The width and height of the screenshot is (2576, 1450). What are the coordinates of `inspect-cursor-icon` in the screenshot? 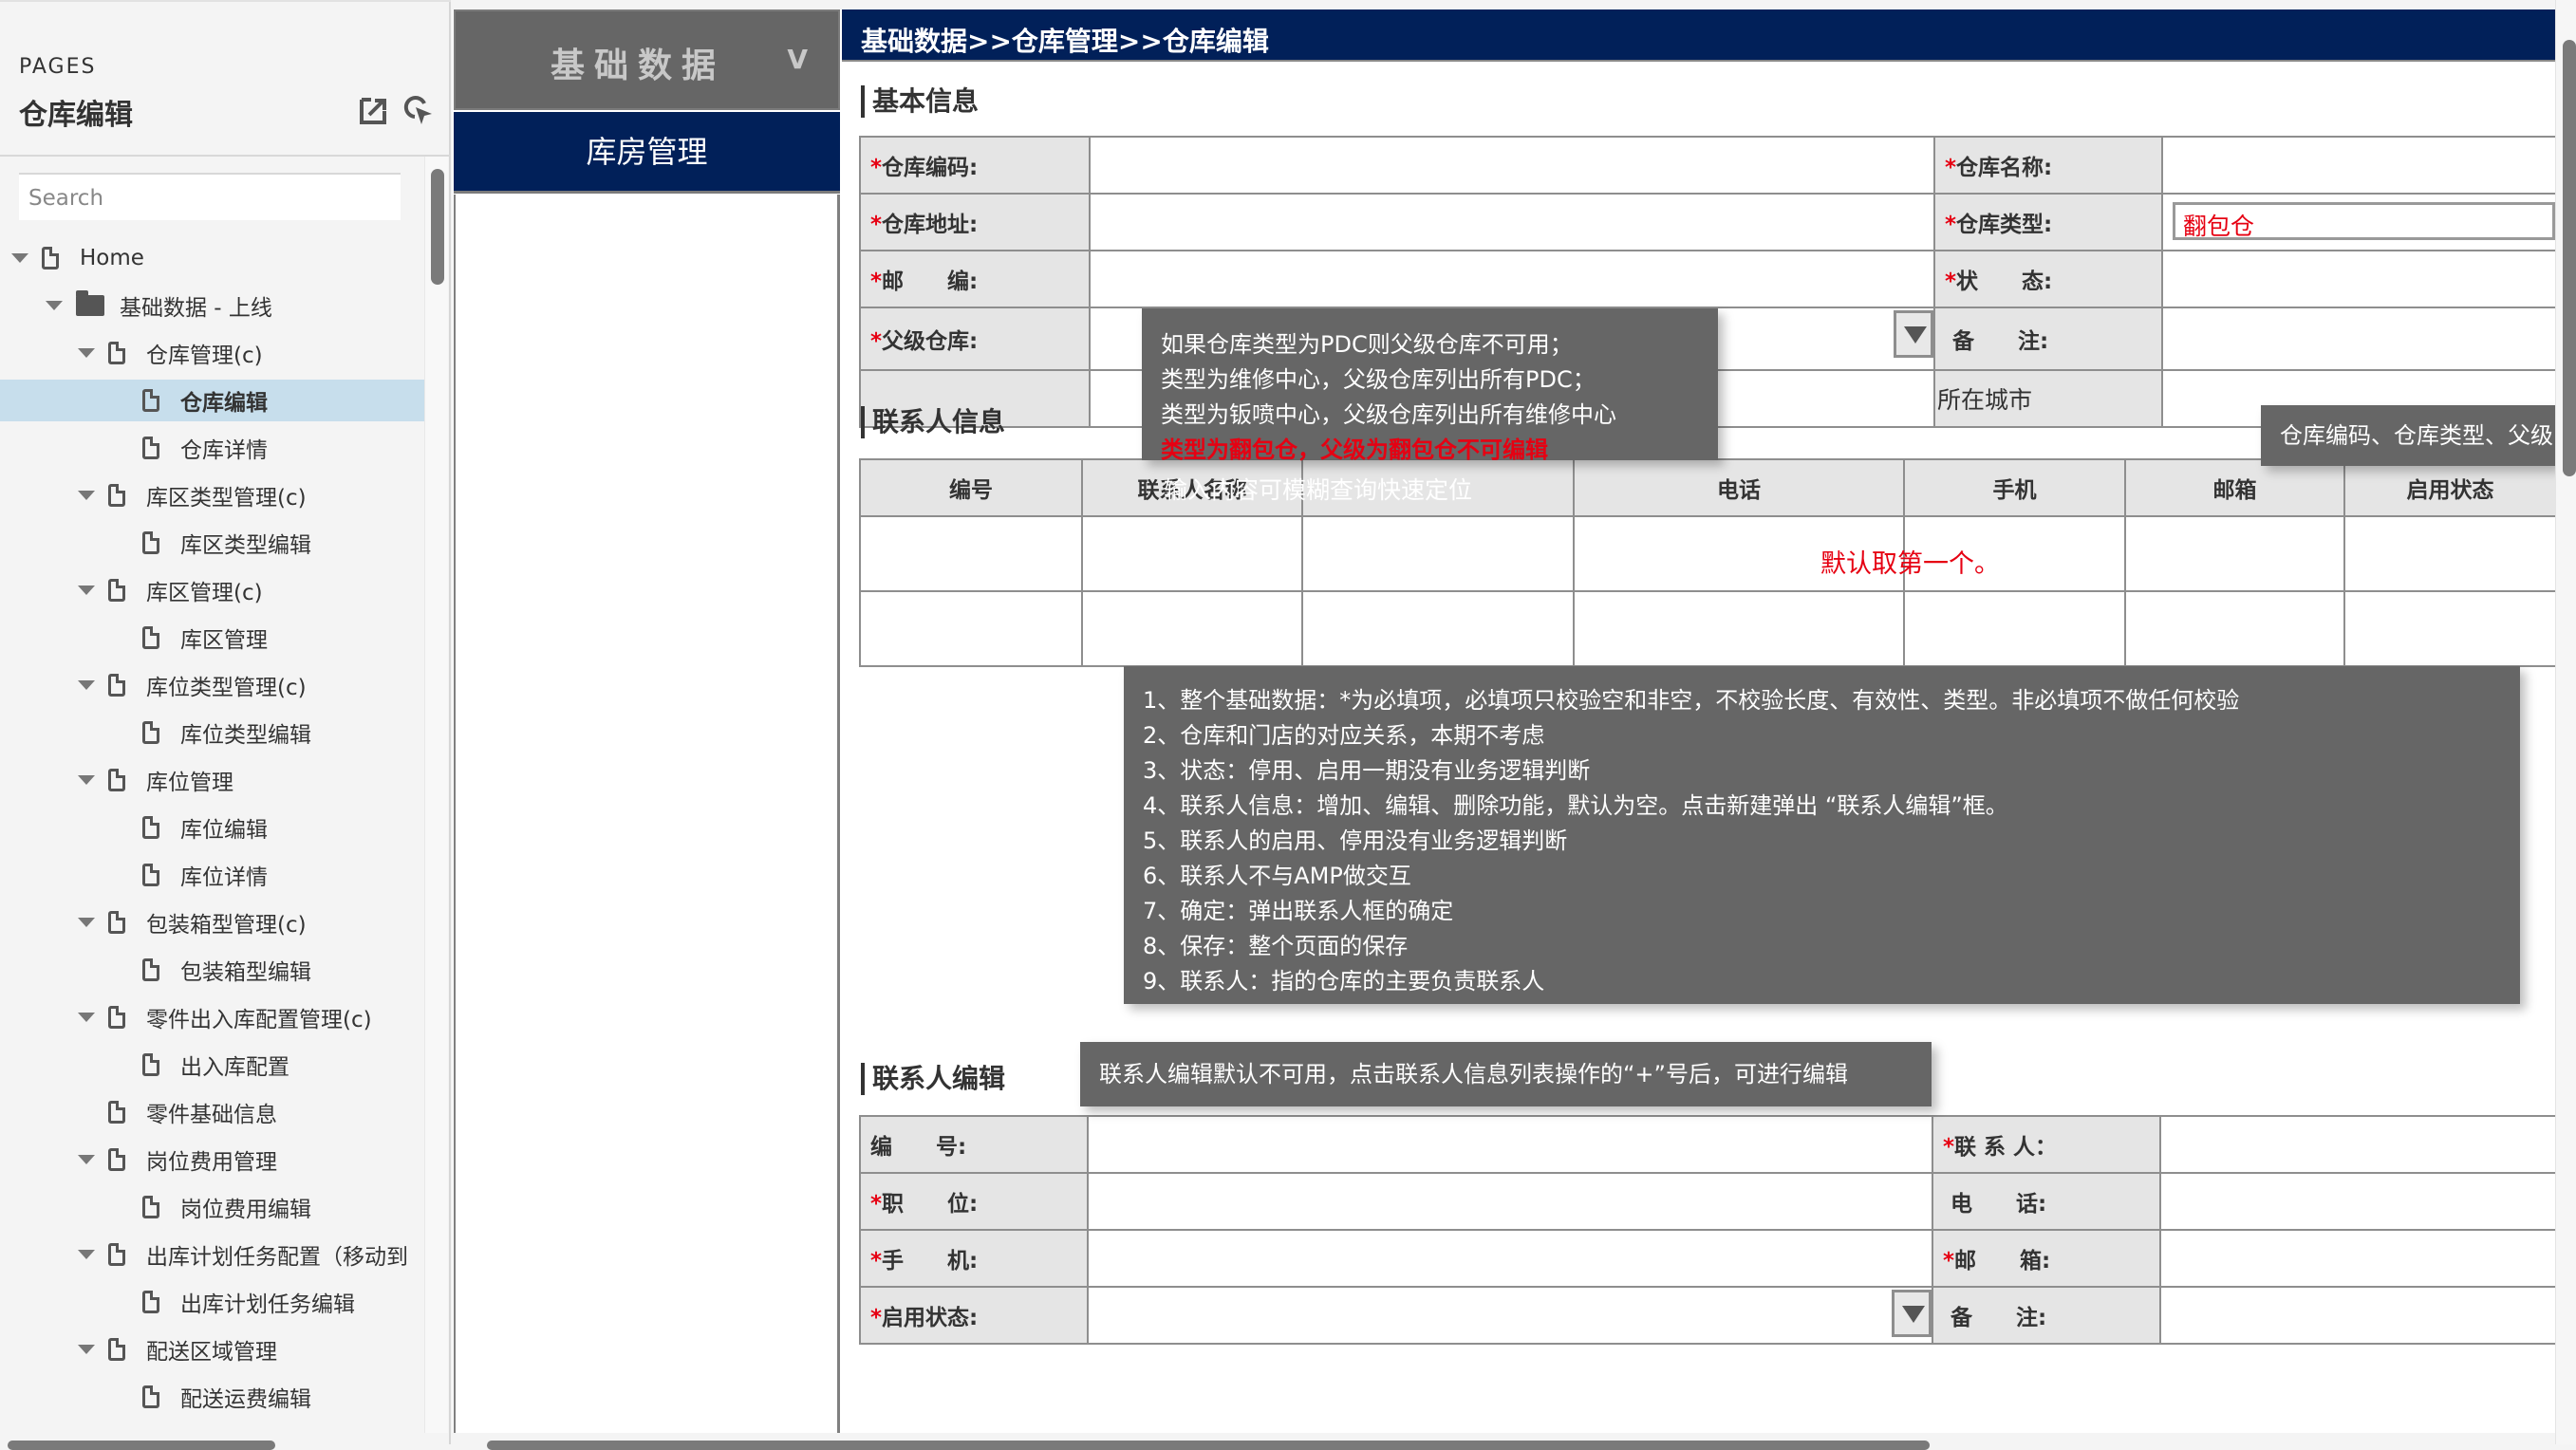 It's located at (419, 110).